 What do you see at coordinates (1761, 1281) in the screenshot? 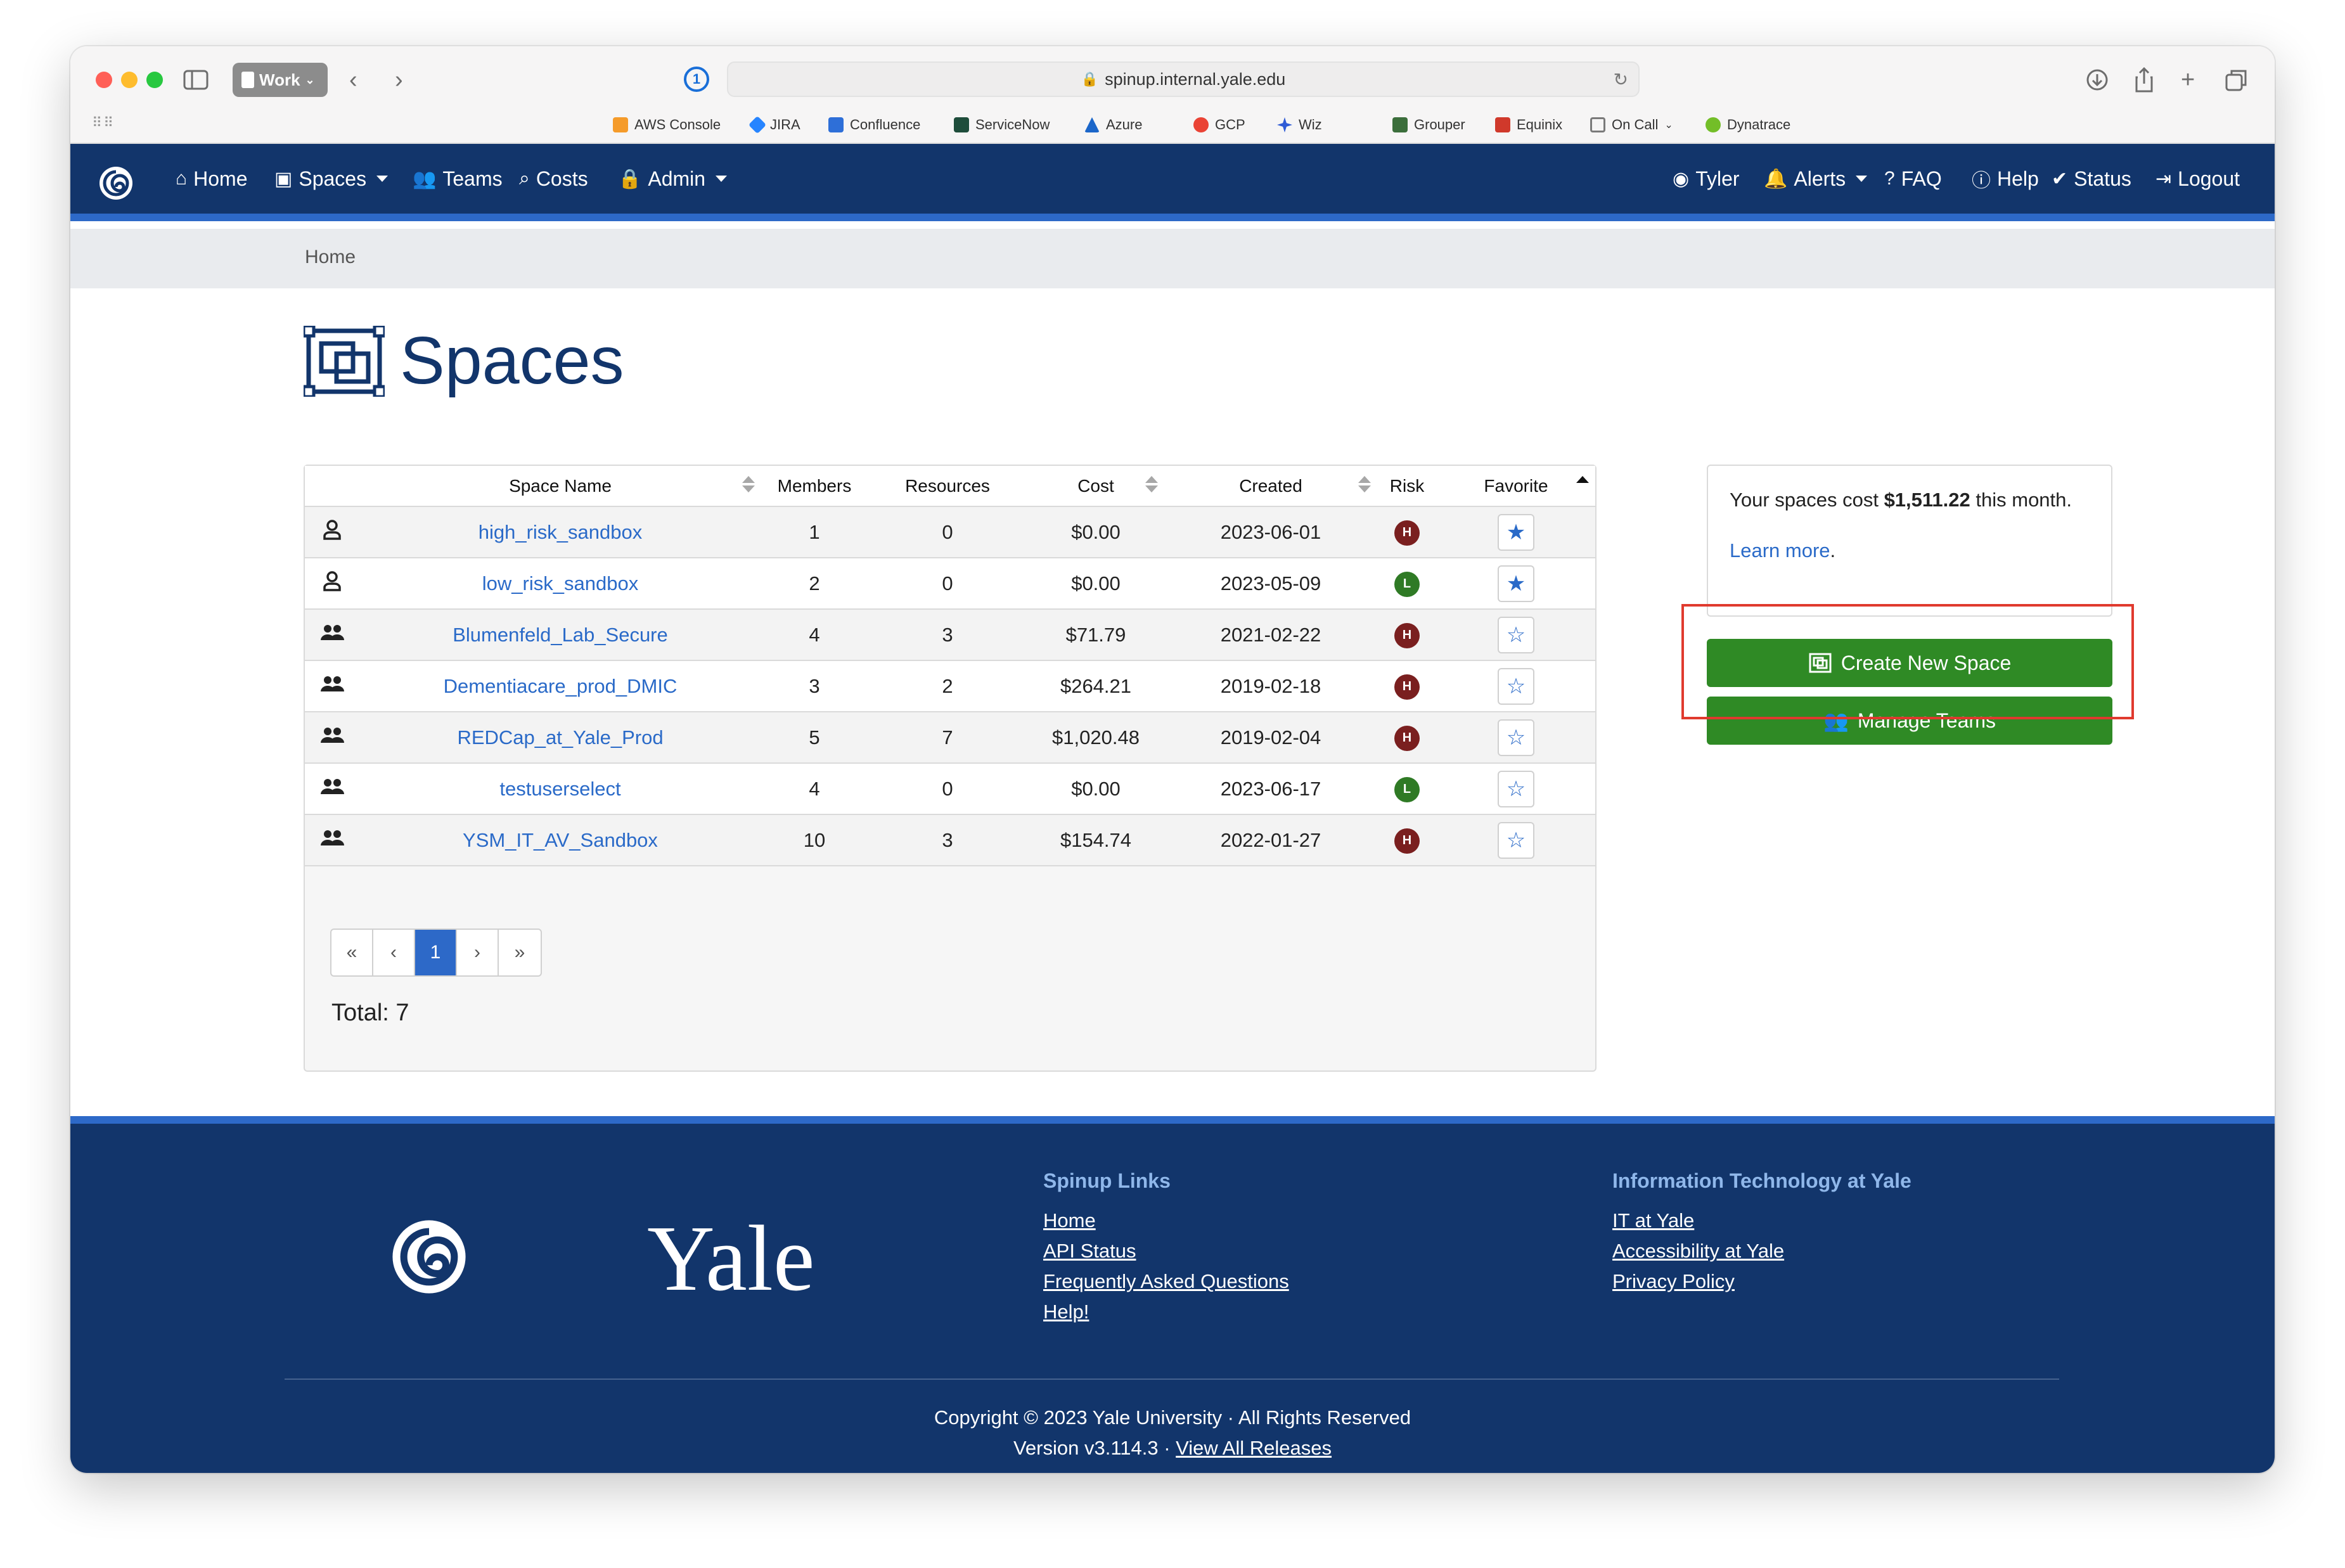
I see `footer-link-privacy: Privacy Policy` at bounding box center [1761, 1281].